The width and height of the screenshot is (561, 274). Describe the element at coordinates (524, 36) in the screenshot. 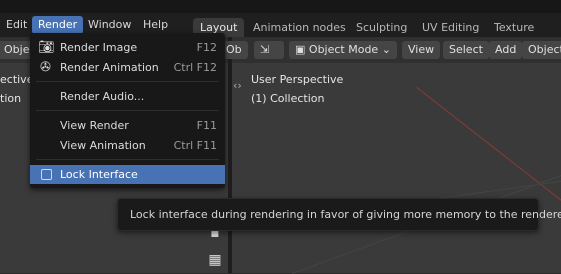

I see `tab-texture-paint: Texture Paint` at that location.